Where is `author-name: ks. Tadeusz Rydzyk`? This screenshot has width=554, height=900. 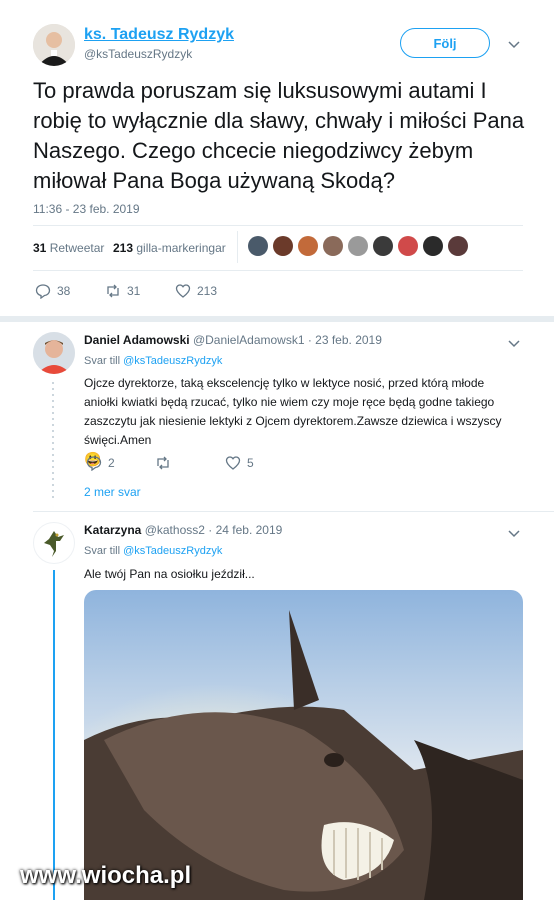
author-name: ks. Tadeusz Rydzyk is located at coordinates (159, 35).